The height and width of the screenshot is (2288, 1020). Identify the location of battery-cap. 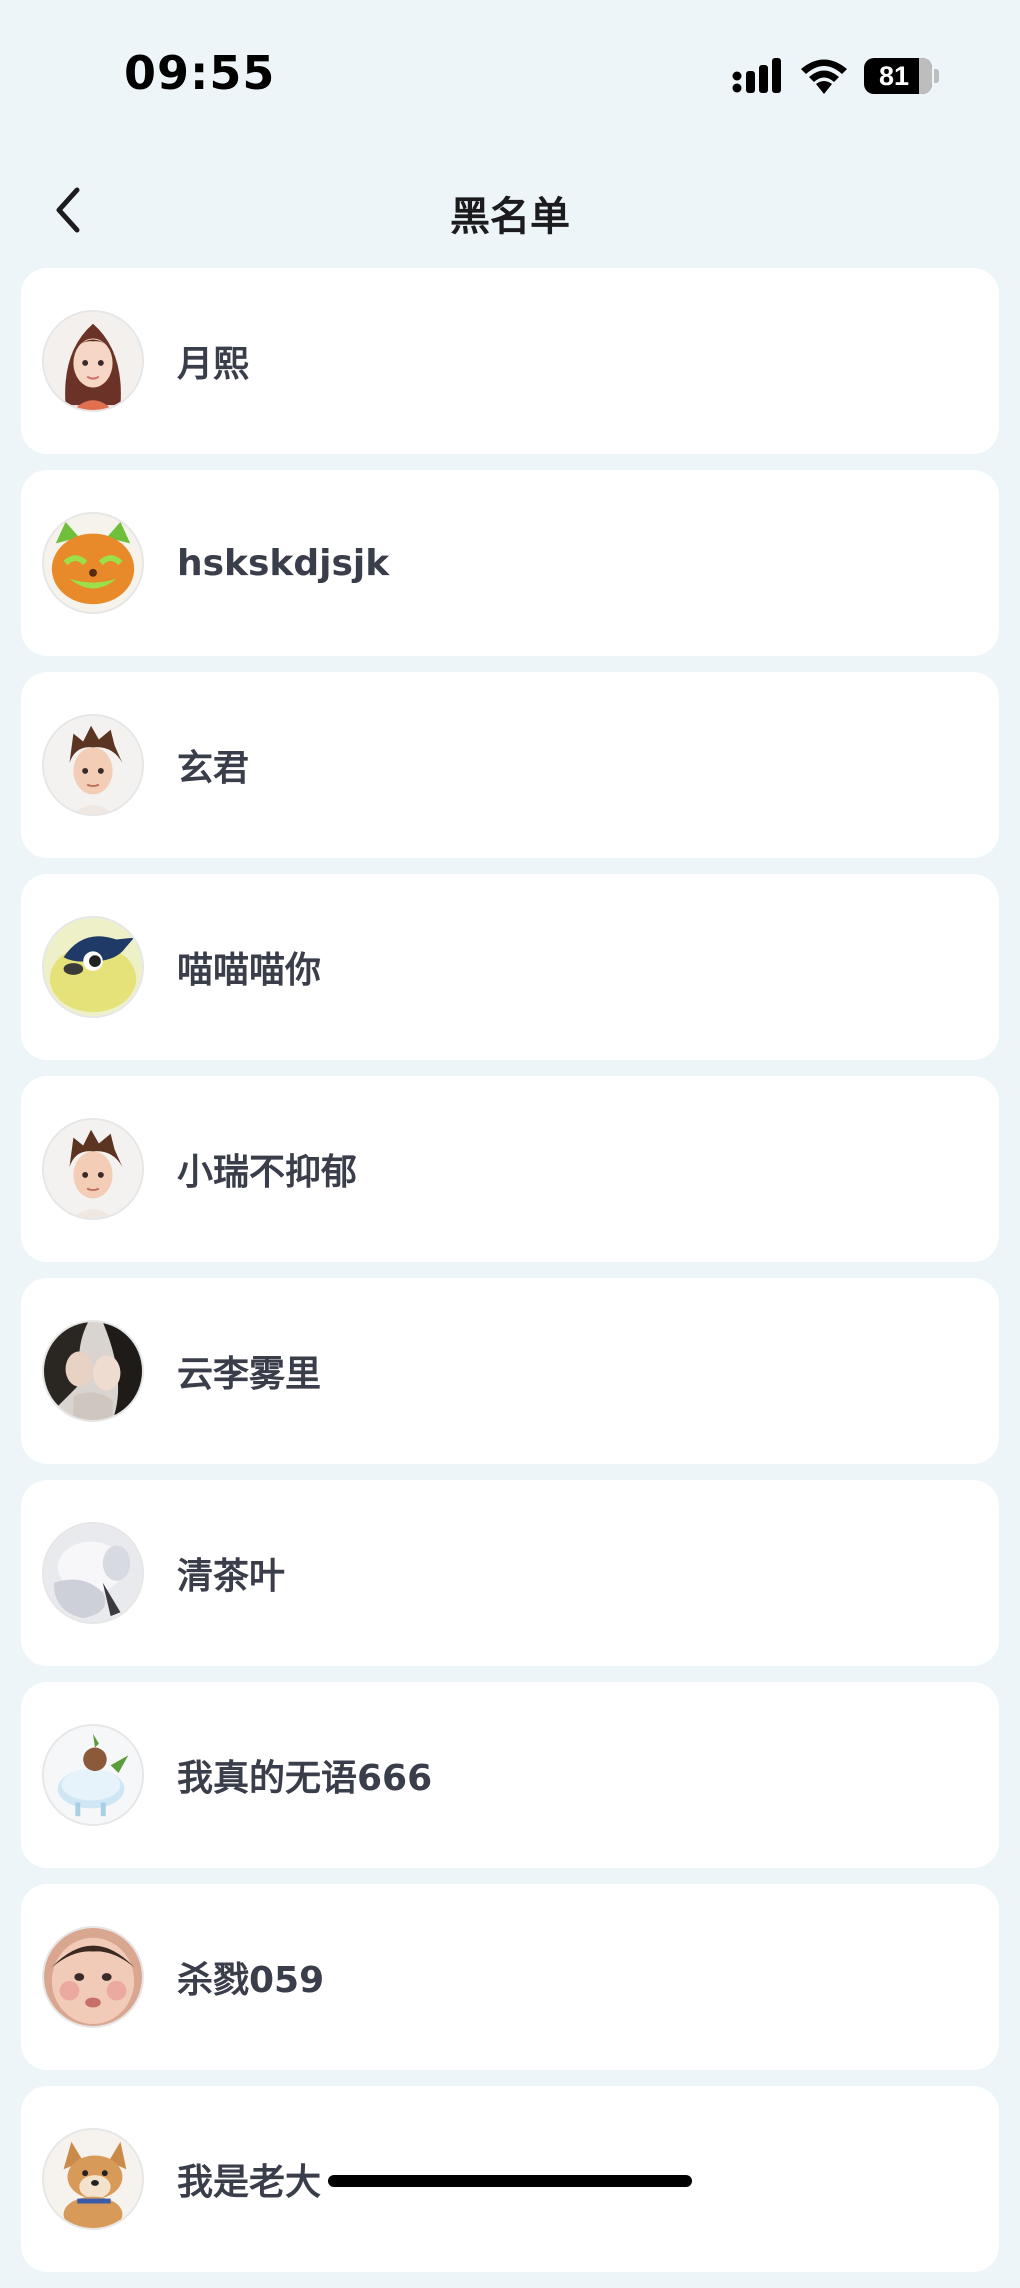
(936, 76).